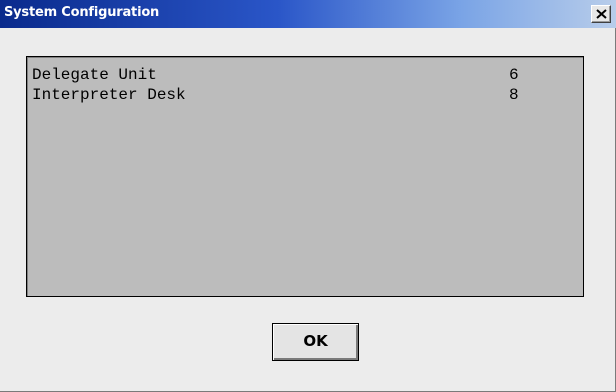  I want to click on title-bar: System Configuration, so click(308, 14).